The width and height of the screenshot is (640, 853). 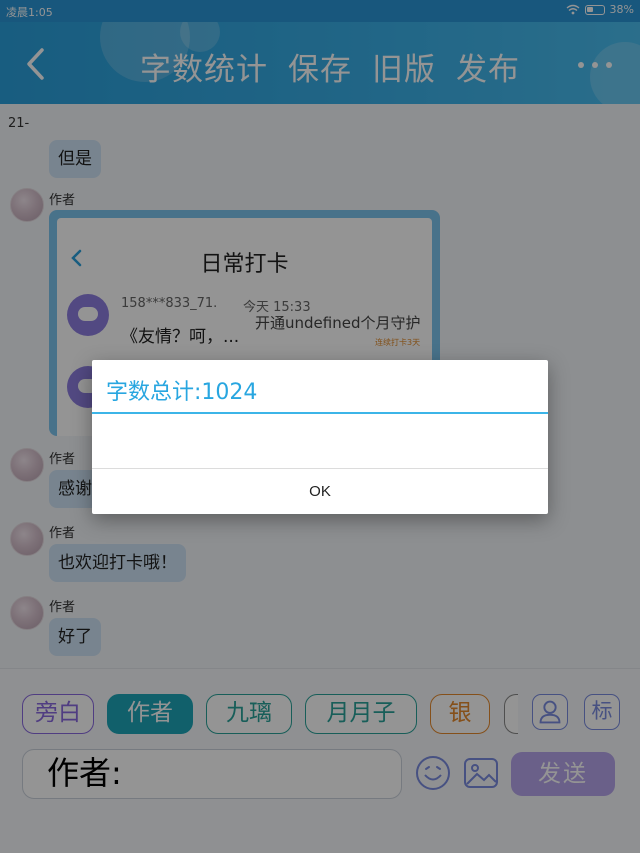 I want to click on ok-button: OK, so click(x=320, y=491).